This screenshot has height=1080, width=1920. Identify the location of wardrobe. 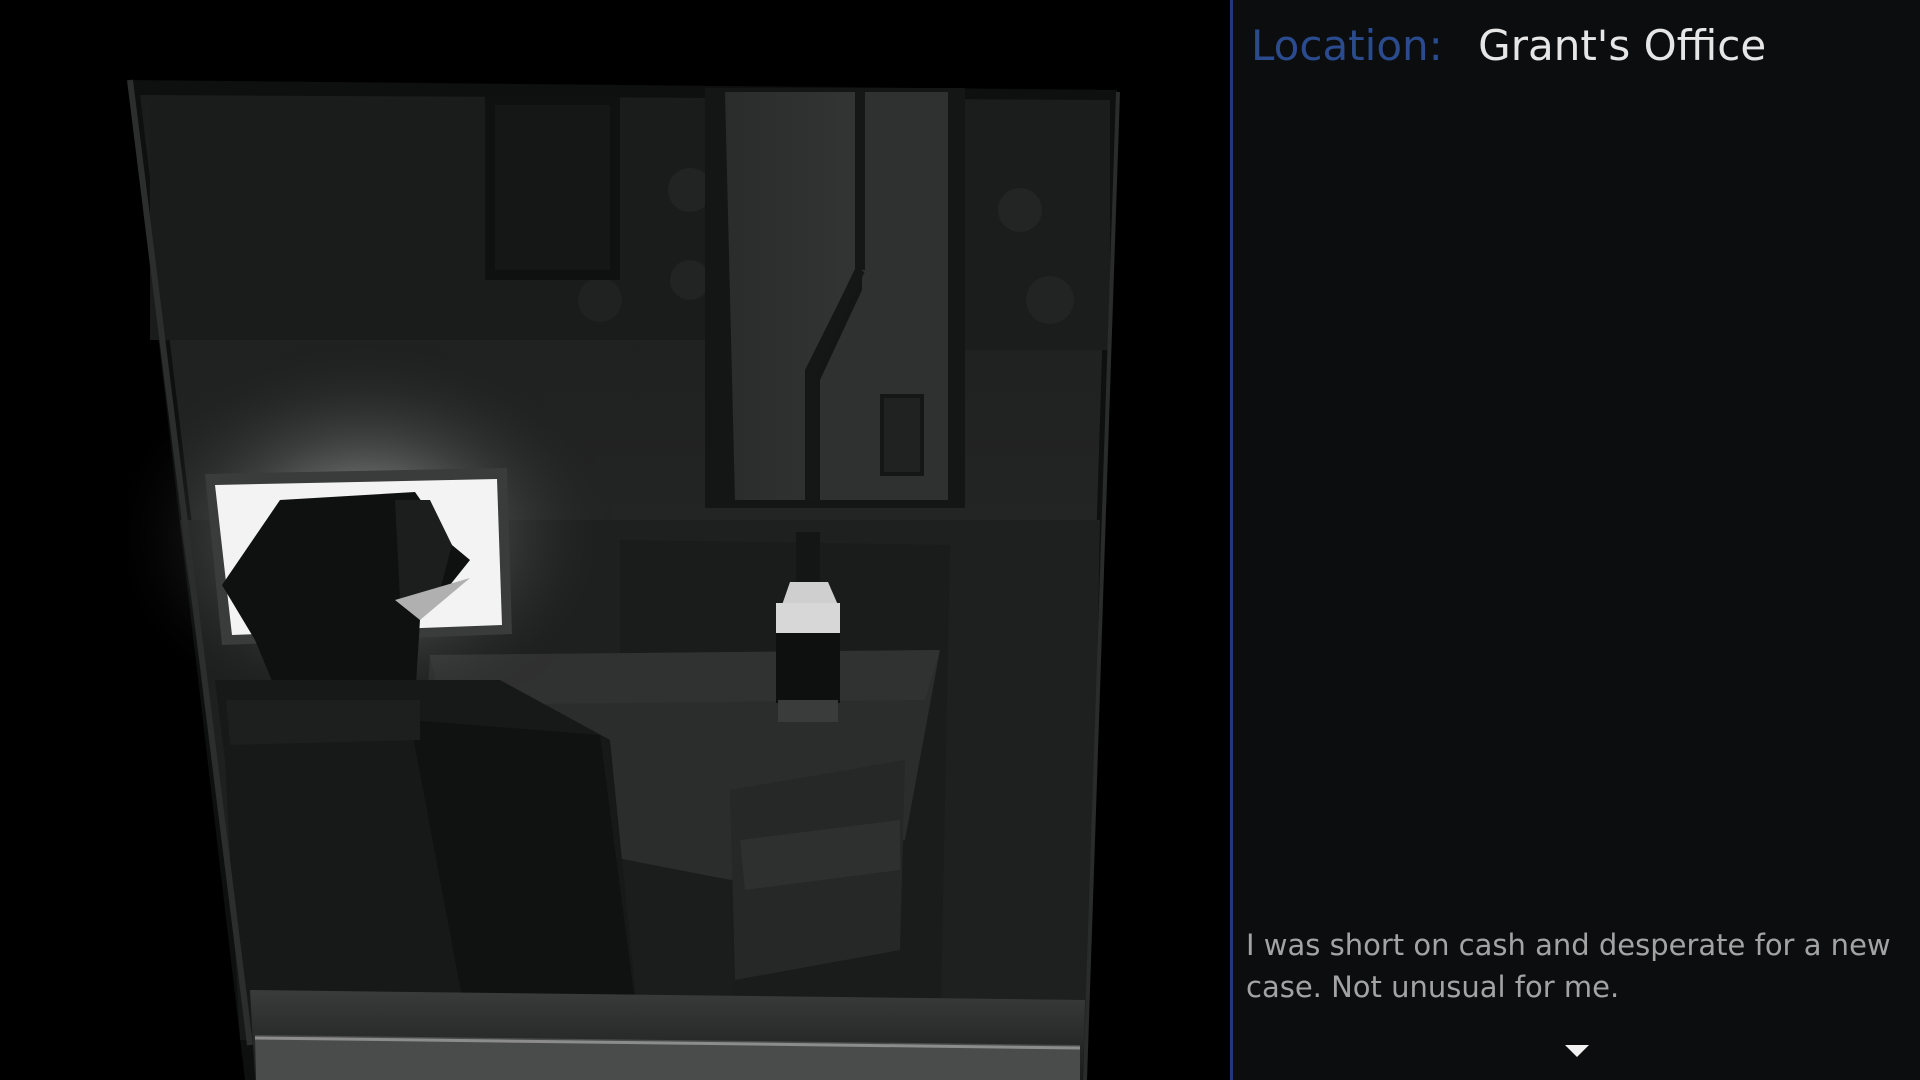
(835, 298).